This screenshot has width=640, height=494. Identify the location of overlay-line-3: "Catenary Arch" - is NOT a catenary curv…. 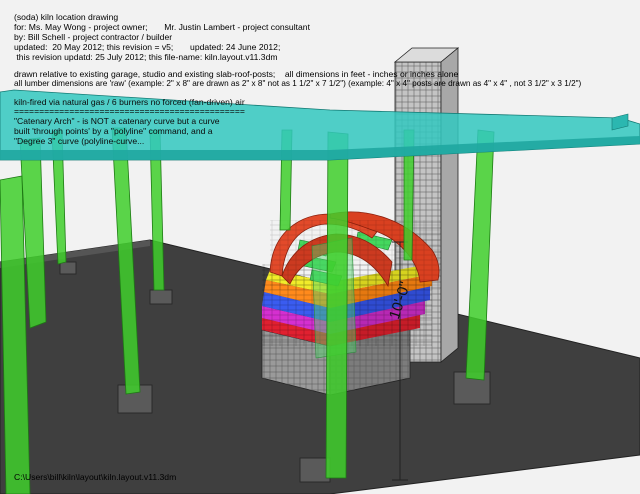
(117, 121).